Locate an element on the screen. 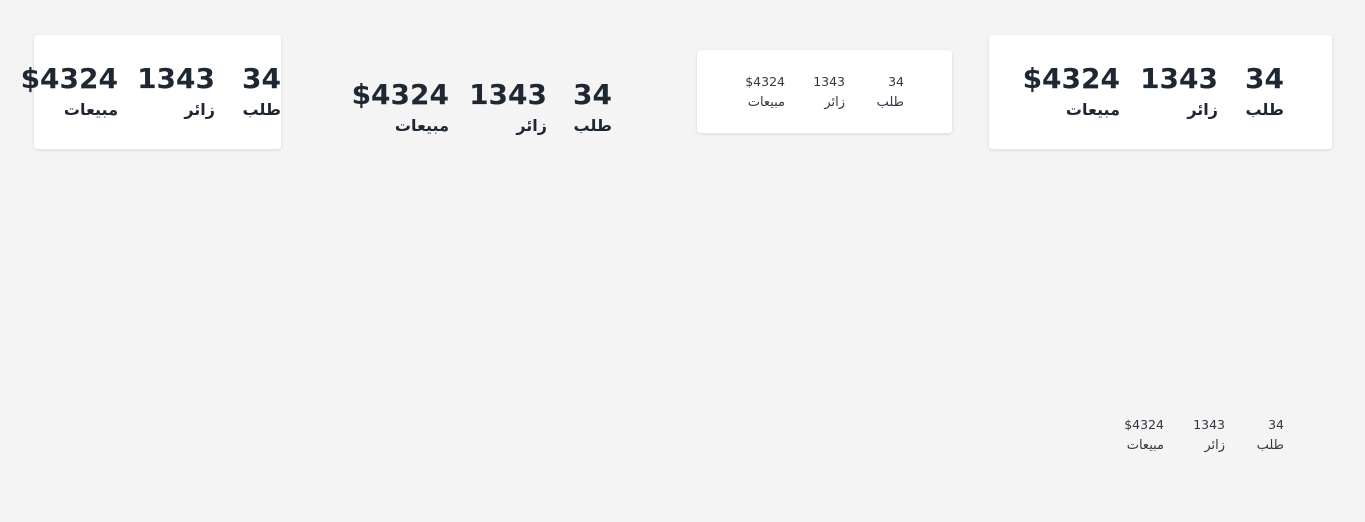 Image resolution: width=1365 pixels, height=522 pixels. stats-plain-large: 34 طلب 1343 زائر $4324 مبيعات is located at coordinates (500, 110).